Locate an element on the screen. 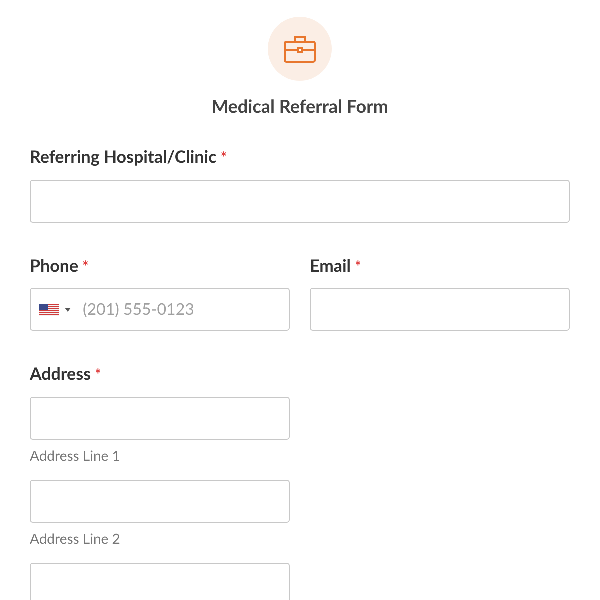 This screenshot has width=600, height=600. caret-icon is located at coordinates (68, 310).